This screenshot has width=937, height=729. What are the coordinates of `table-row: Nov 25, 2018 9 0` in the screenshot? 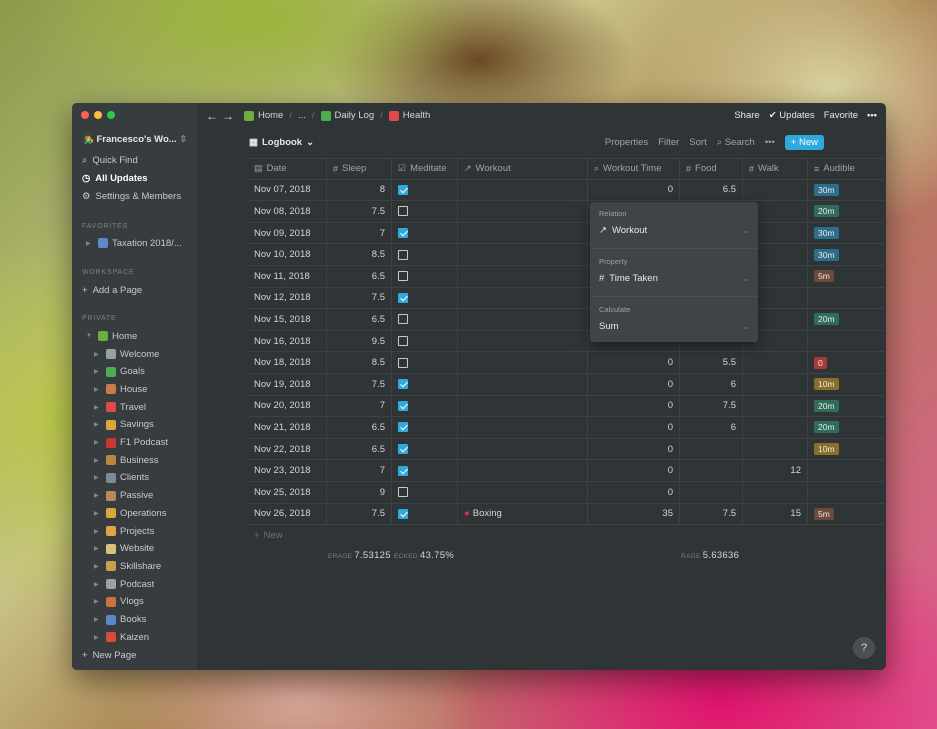 It's located at (566, 492).